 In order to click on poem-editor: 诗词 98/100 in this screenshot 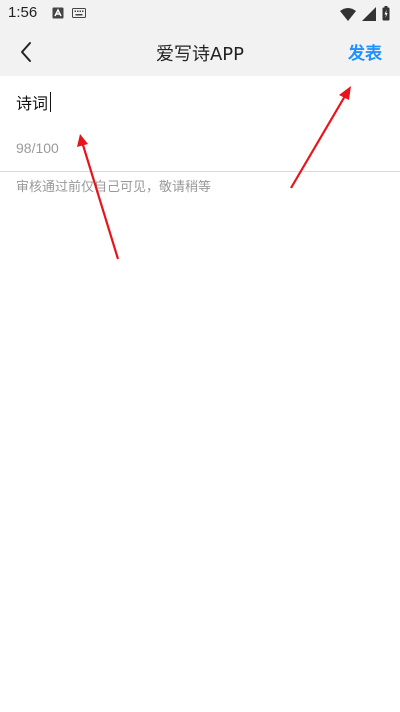, I will do `click(200, 123)`.